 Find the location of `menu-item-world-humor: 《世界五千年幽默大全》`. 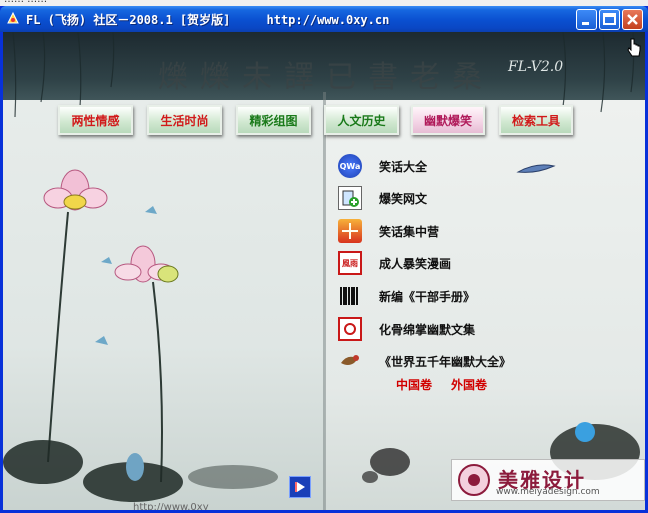

menu-item-world-humor: 《世界五千年幽默大全》 is located at coordinates (424, 361).